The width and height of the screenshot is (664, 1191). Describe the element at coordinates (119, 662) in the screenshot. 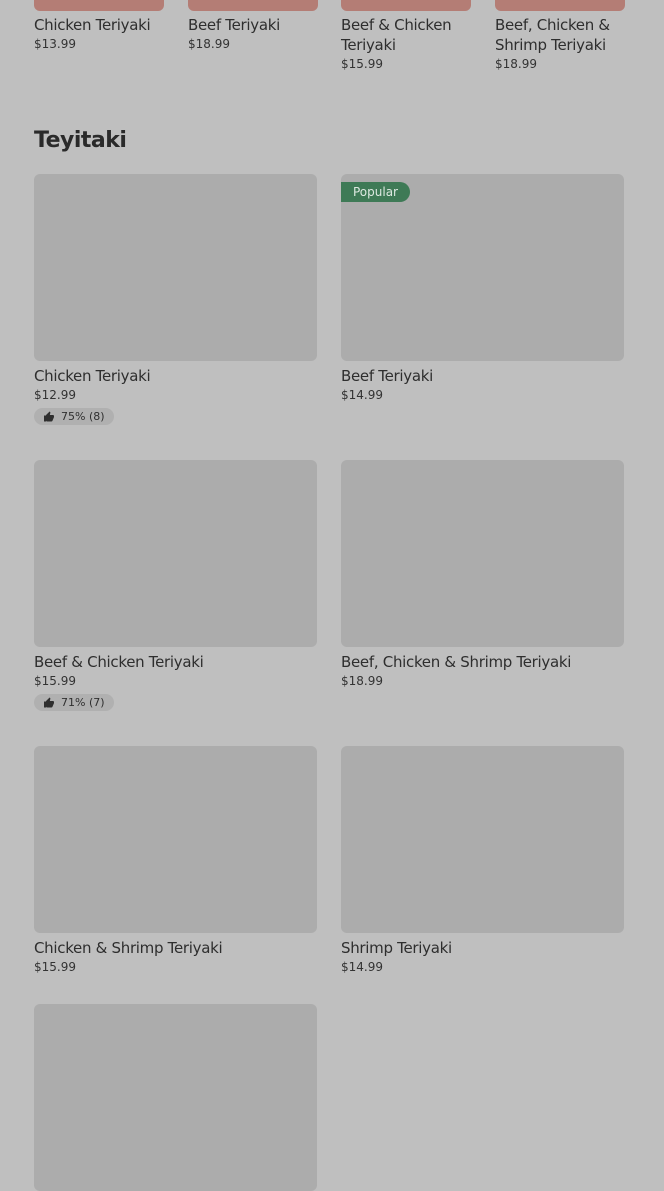

I see `menu-item-name: Beef & Chicken Teriyaki` at that location.